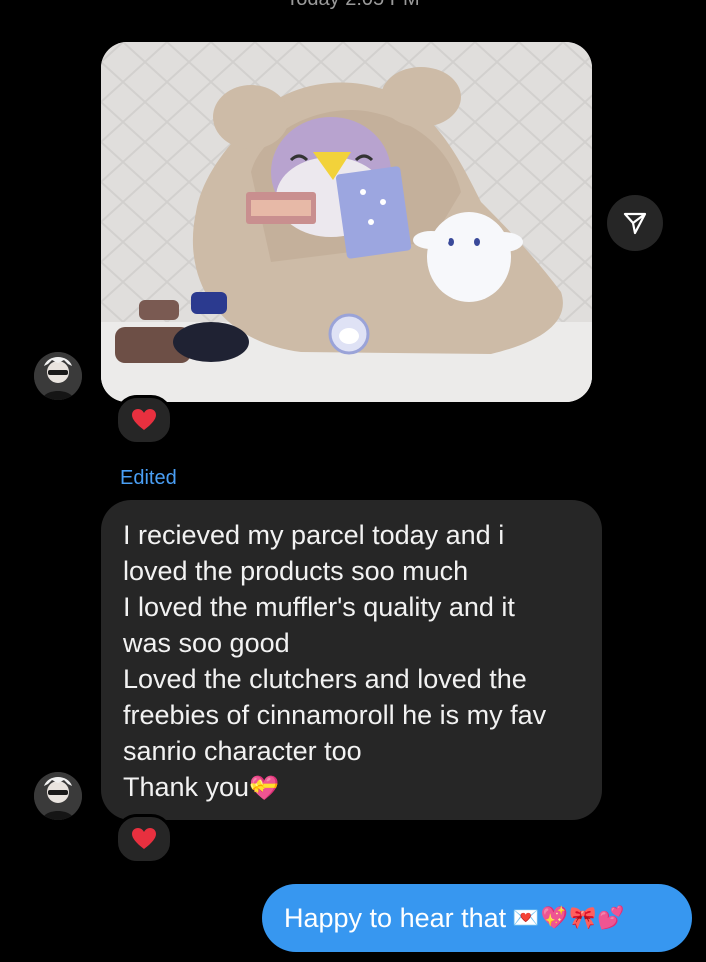  I want to click on message-line-text: Thank you, so click(186, 787).